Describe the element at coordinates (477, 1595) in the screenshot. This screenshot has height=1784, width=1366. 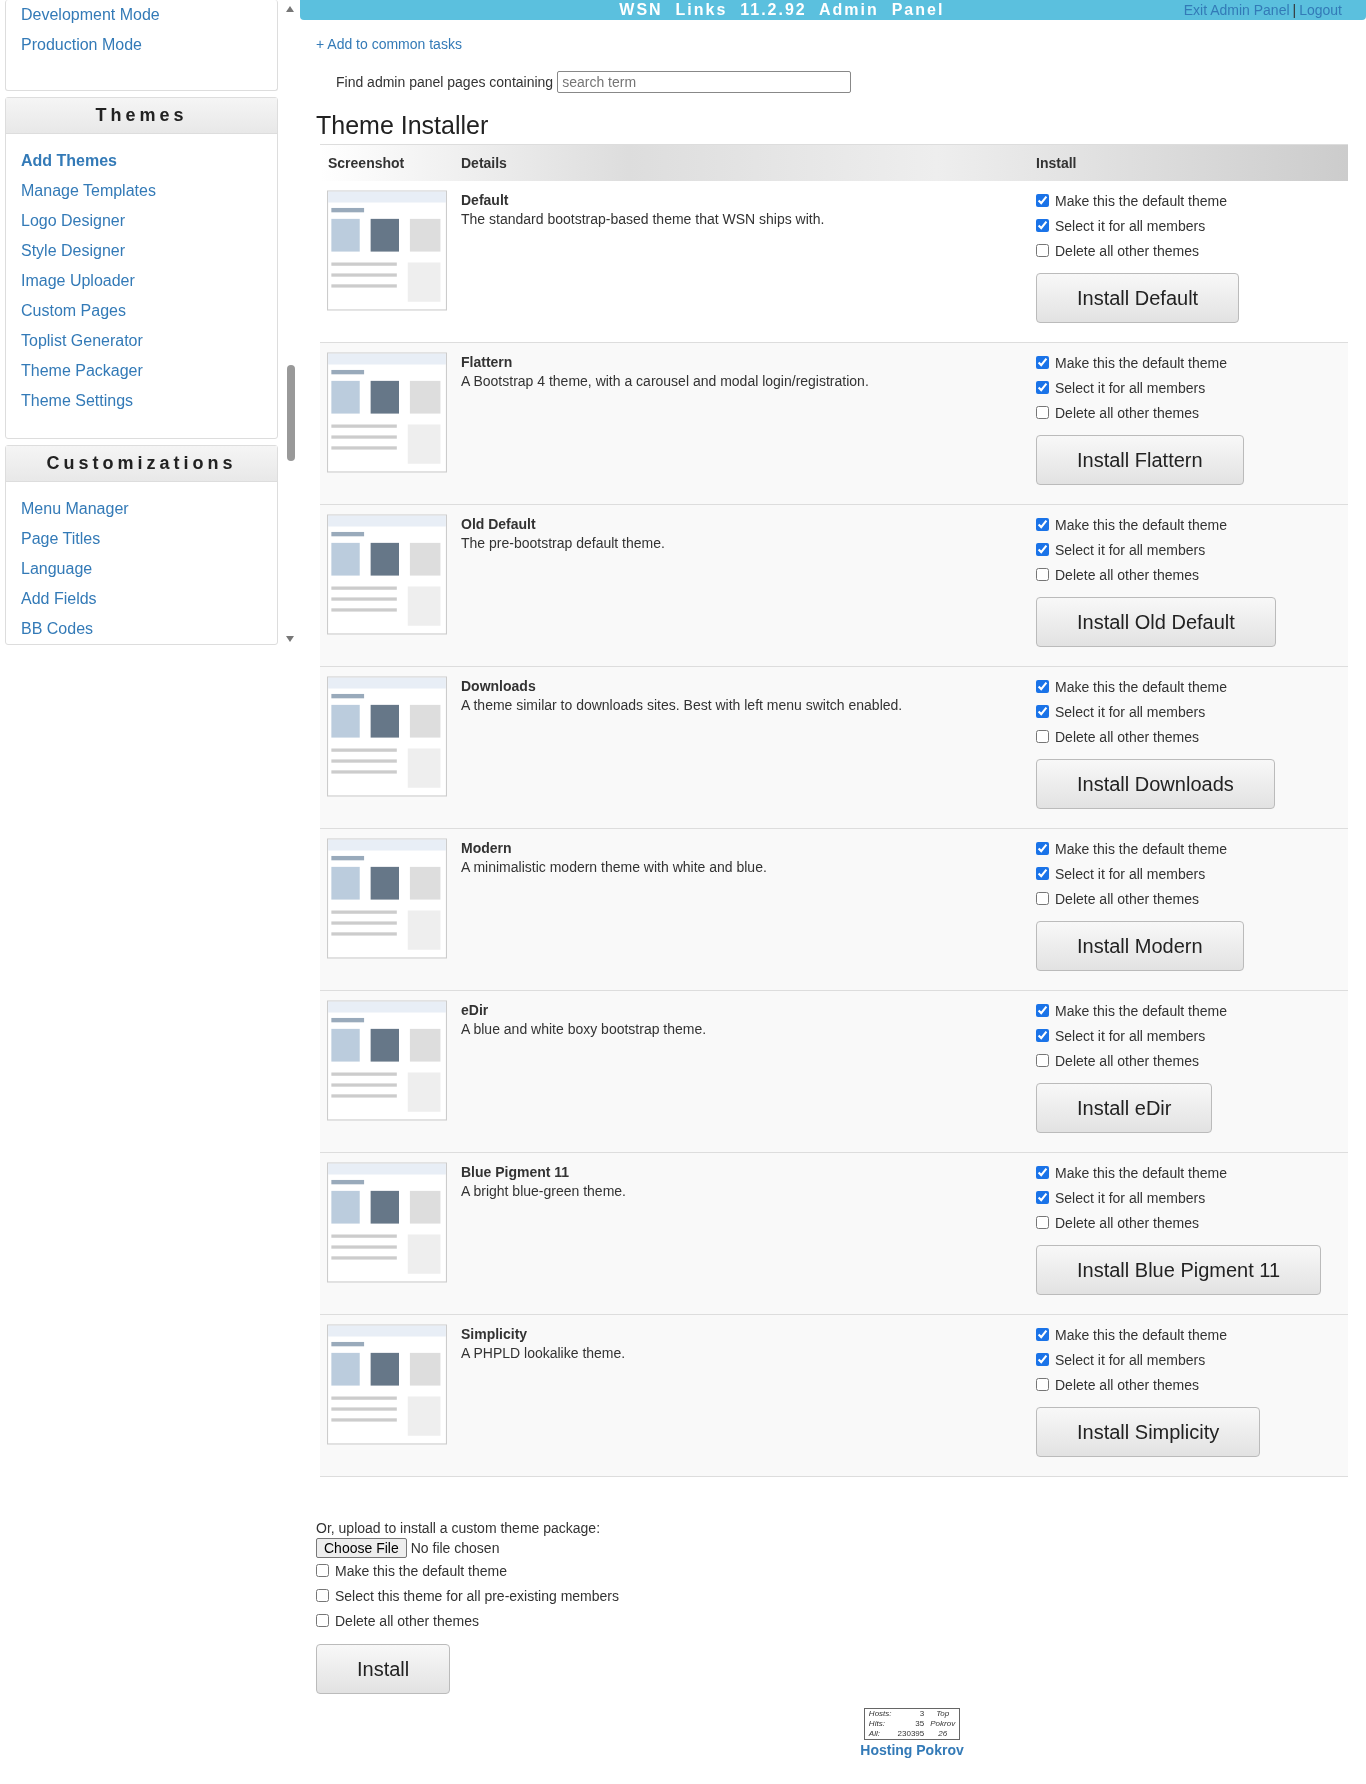
I see `checkbox-label: Select this theme for all pre-existing members` at that location.